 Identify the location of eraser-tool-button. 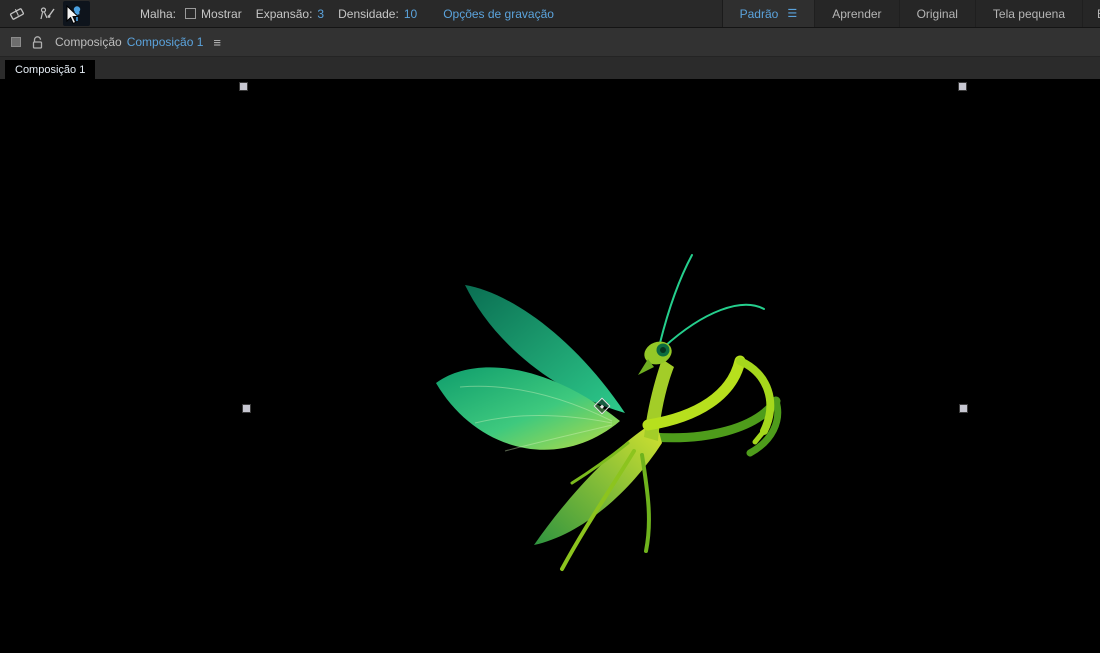
(16, 13).